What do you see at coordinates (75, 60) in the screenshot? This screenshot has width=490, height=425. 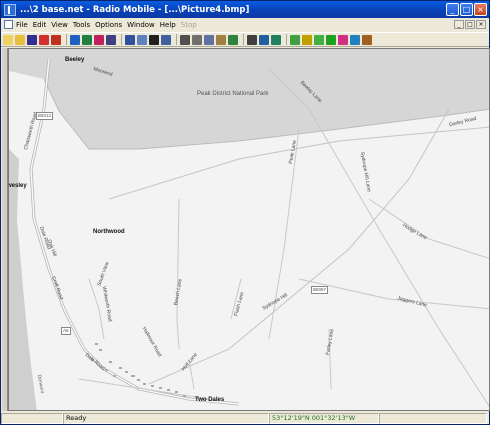 I see `place-beeley: Beeley` at bounding box center [75, 60].